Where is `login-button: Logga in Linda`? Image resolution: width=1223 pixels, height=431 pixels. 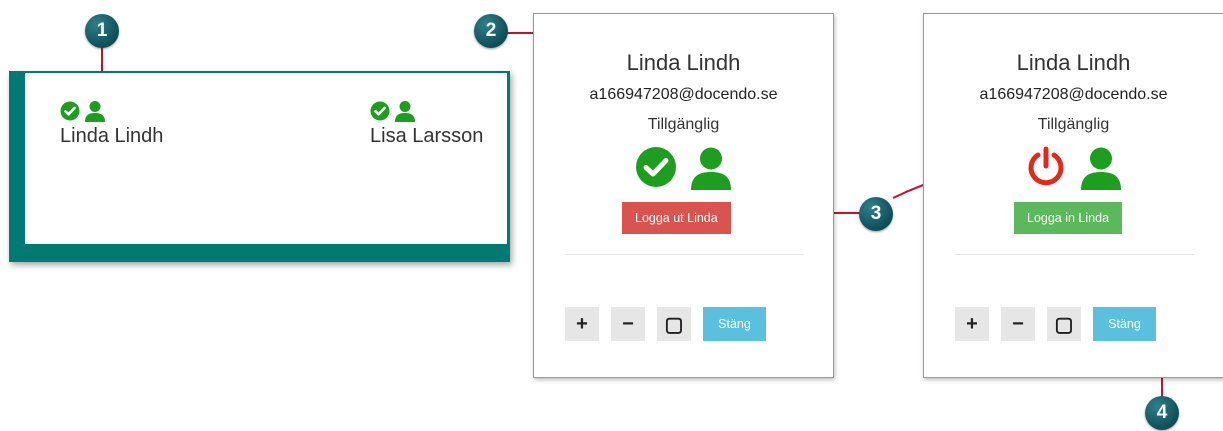 login-button: Logga in Linda is located at coordinates (1068, 218).